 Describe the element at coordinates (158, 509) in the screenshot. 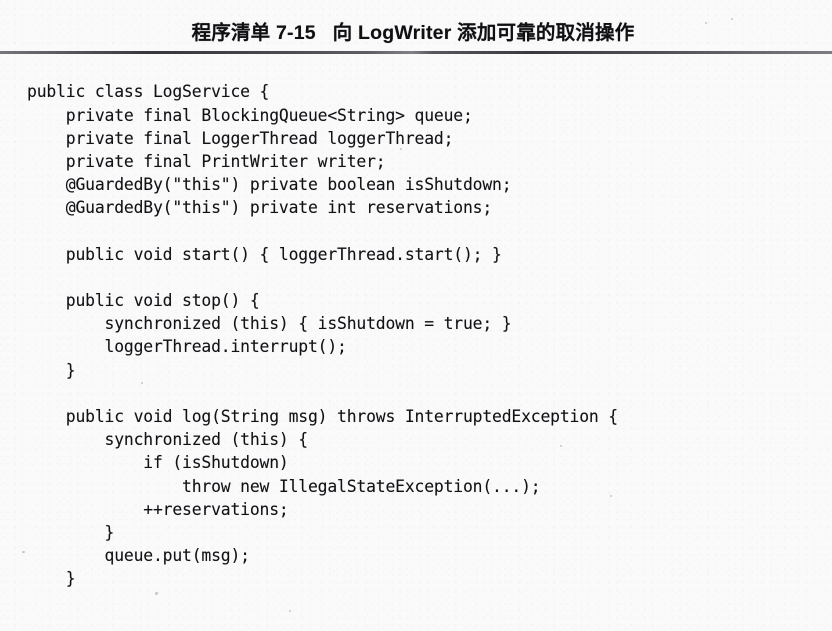

I see `code-line: ++reservations;` at that location.